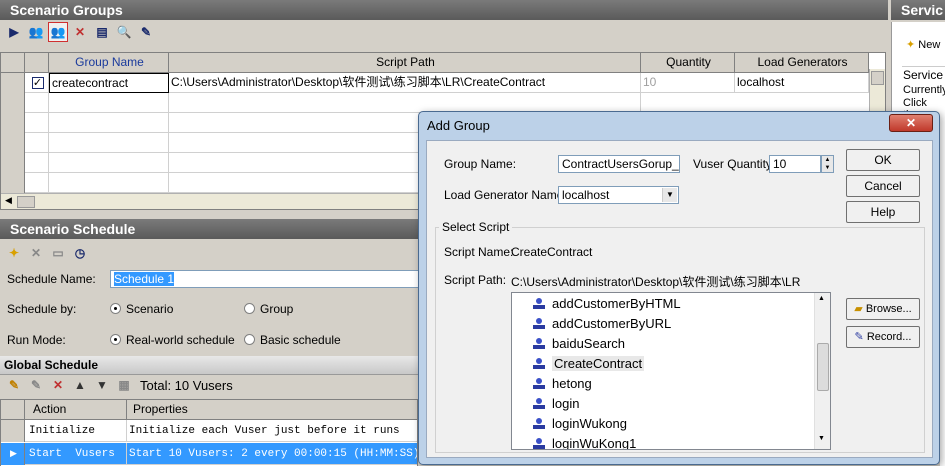 This screenshot has height=466, width=945. Describe the element at coordinates (58, 32) in the screenshot. I see `add-group-icon: 👥` at that location.